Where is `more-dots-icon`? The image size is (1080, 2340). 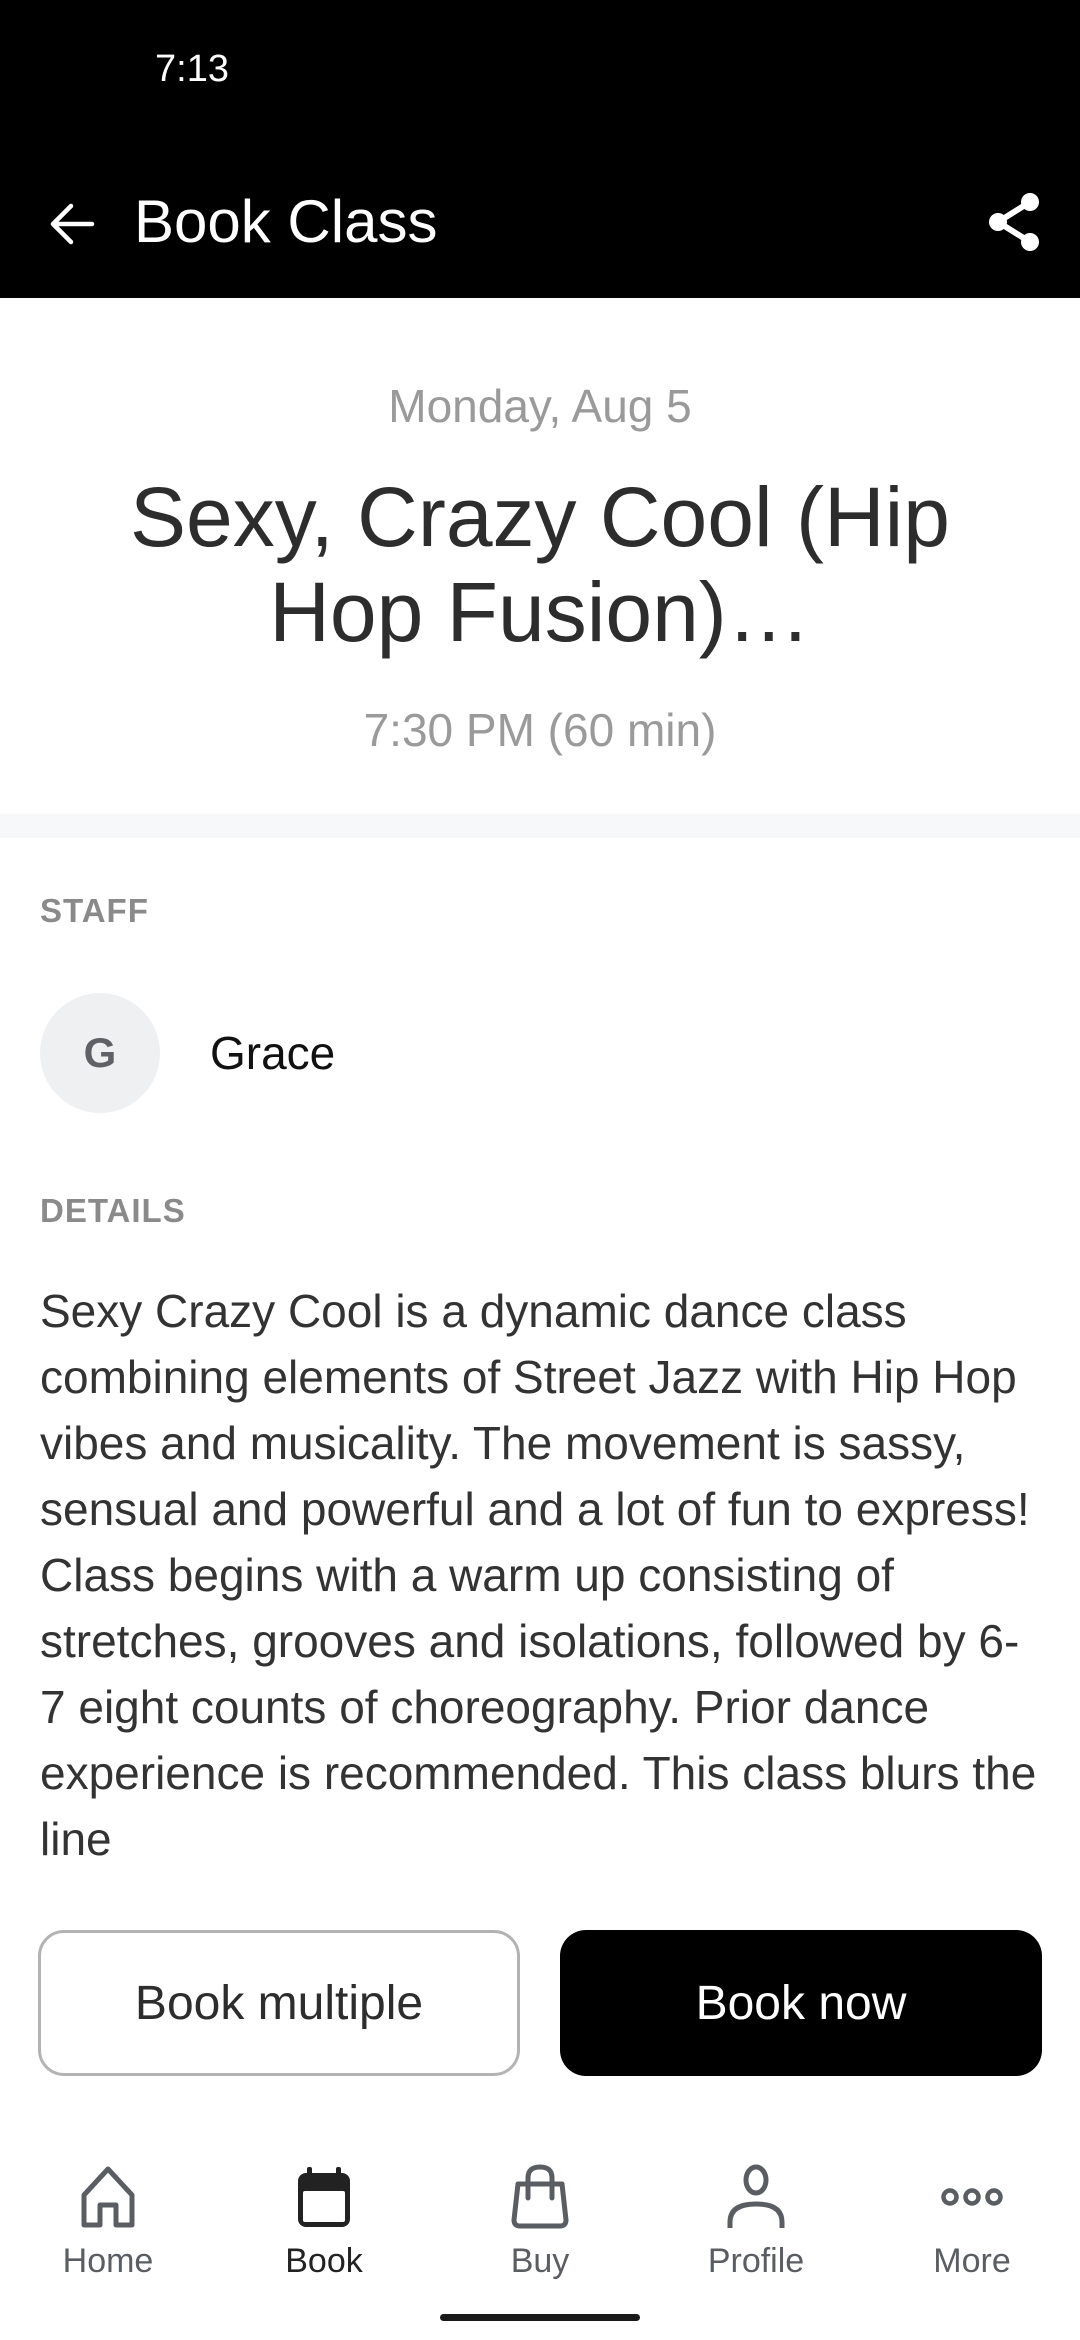
more-dots-icon is located at coordinates (972, 2197).